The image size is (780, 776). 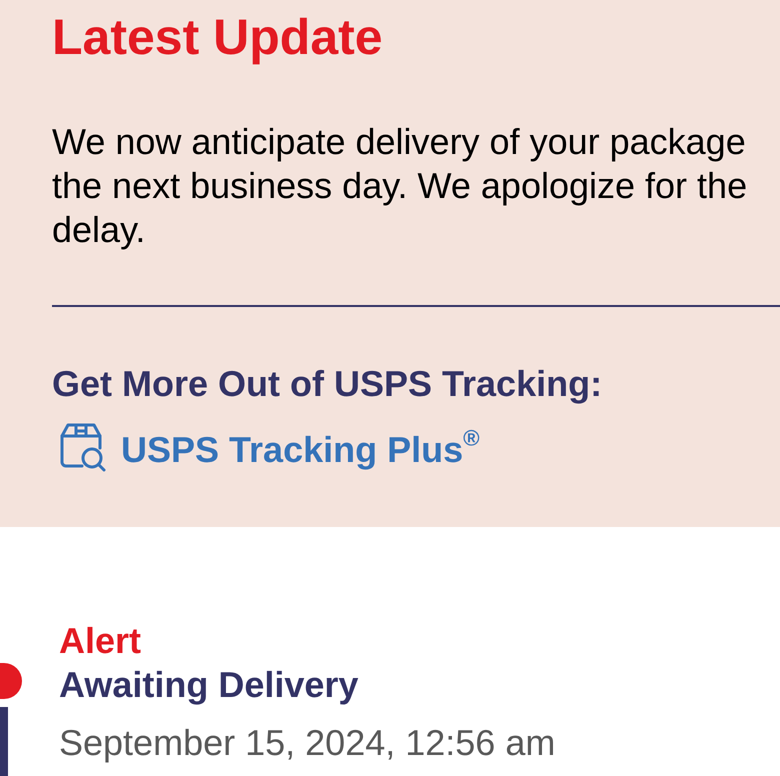 What do you see at coordinates (83, 447) in the screenshot?
I see `package-search-icon` at bounding box center [83, 447].